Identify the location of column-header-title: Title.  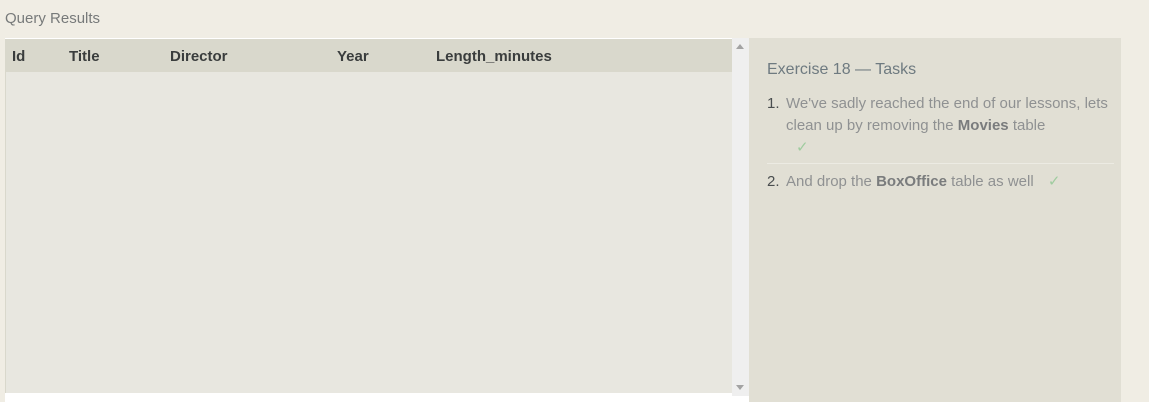
(84, 56).